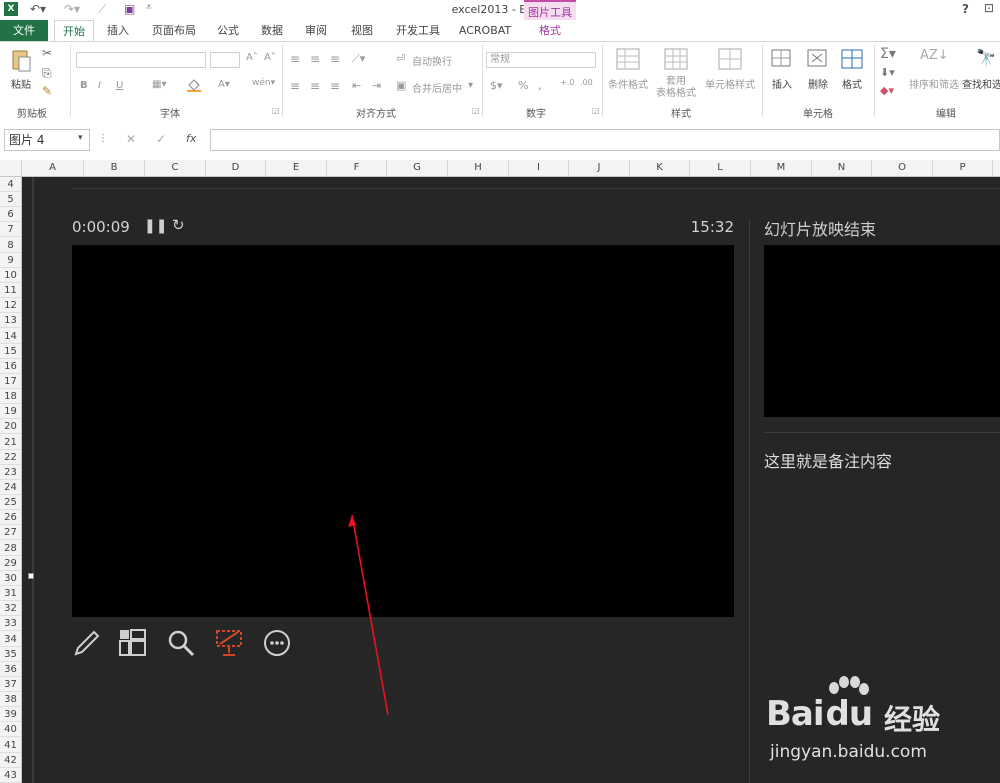  What do you see at coordinates (10, 215) in the screenshot?
I see `row-header: 6` at bounding box center [10, 215].